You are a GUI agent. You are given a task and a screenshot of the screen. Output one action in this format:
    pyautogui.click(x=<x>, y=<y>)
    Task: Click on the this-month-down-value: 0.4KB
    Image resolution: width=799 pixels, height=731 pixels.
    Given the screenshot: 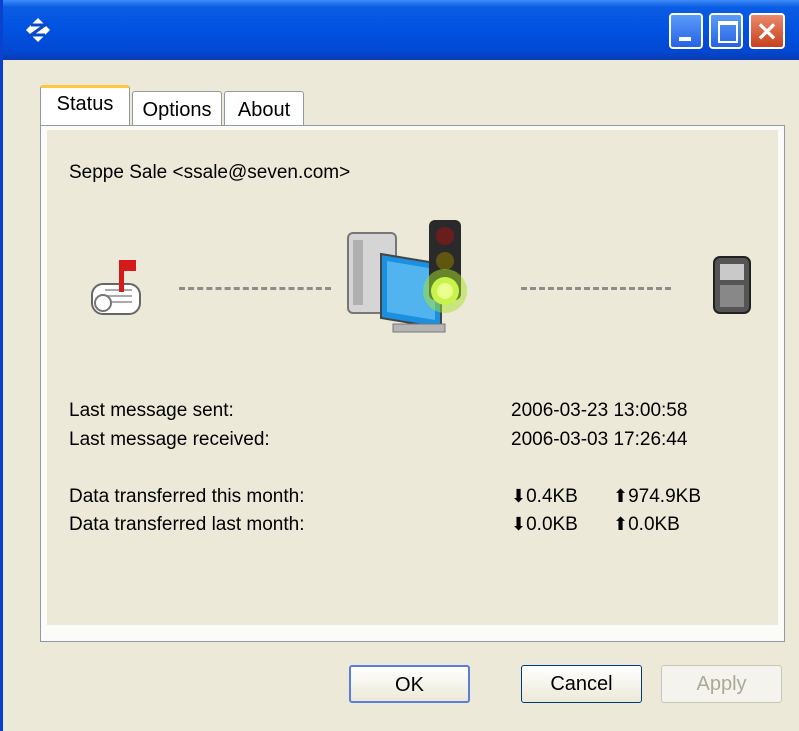 What is the action you would take?
    pyautogui.click(x=552, y=496)
    